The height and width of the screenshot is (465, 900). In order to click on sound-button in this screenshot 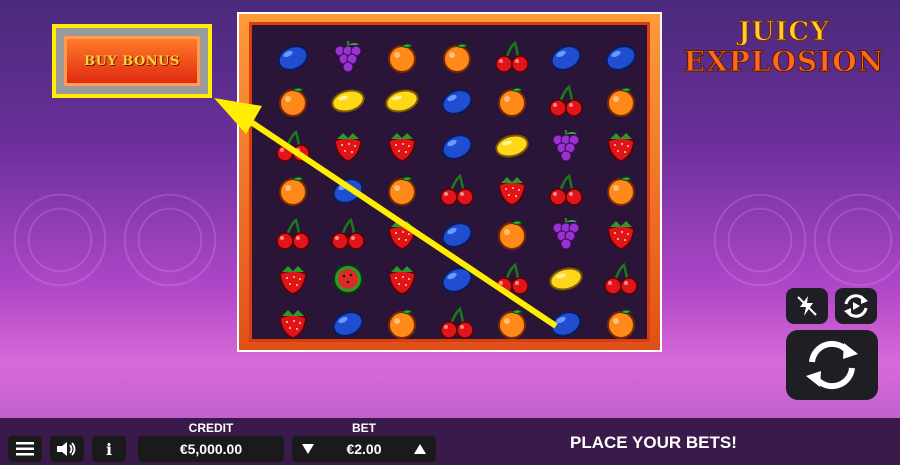, I will do `click(67, 449)`.